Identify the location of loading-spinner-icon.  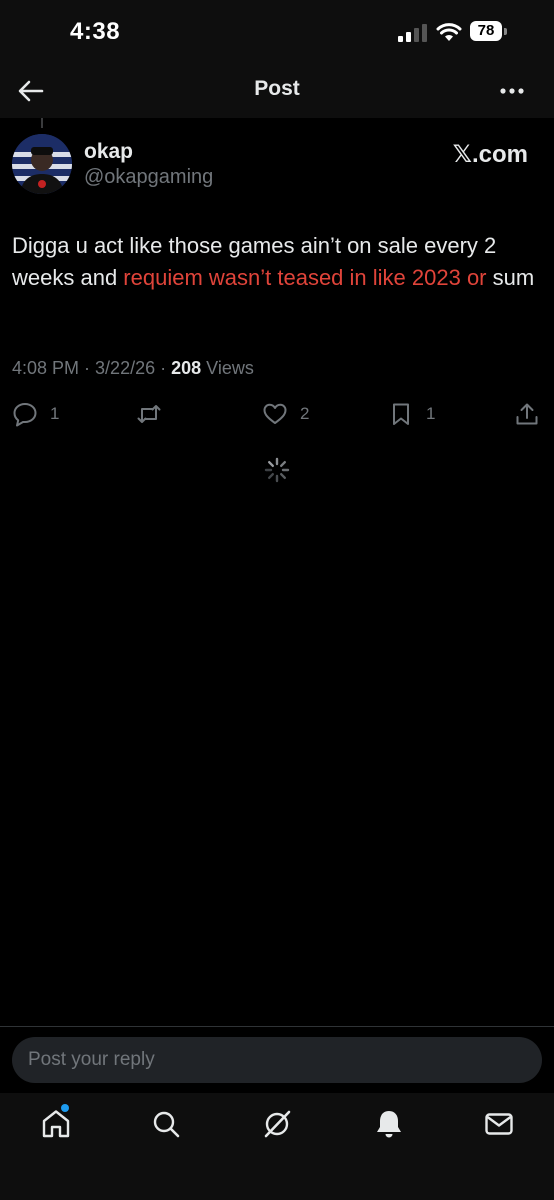
(277, 470).